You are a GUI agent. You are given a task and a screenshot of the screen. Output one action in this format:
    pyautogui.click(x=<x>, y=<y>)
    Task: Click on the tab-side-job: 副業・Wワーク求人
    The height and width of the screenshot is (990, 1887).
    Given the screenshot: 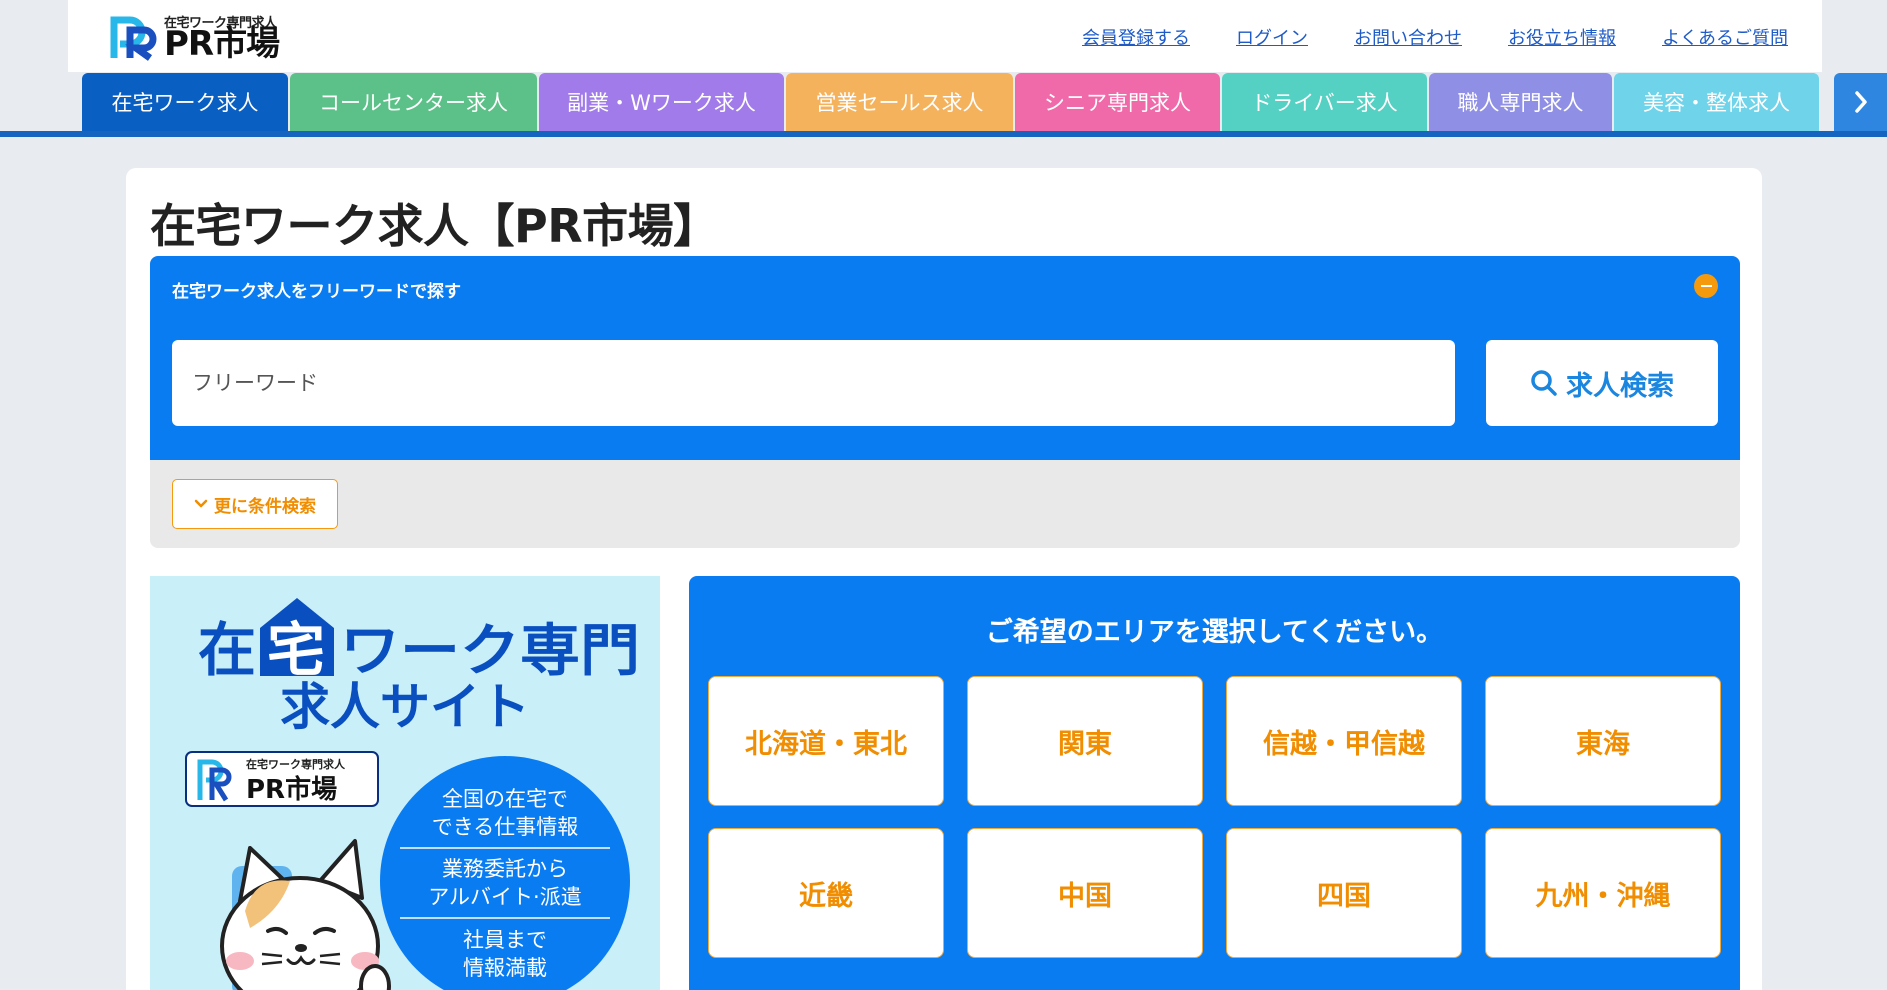 What is the action you would take?
    pyautogui.click(x=661, y=102)
    